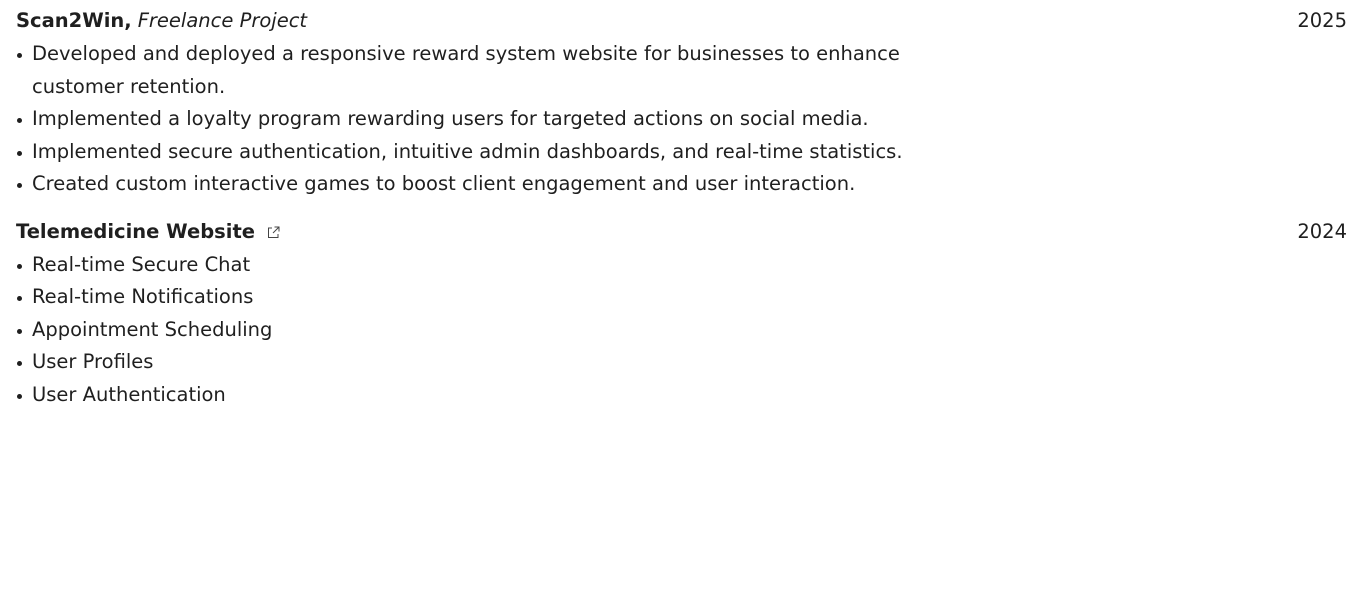 This screenshot has width=1350, height=594. I want to click on project-title: Telemedicine Website, so click(148, 232).